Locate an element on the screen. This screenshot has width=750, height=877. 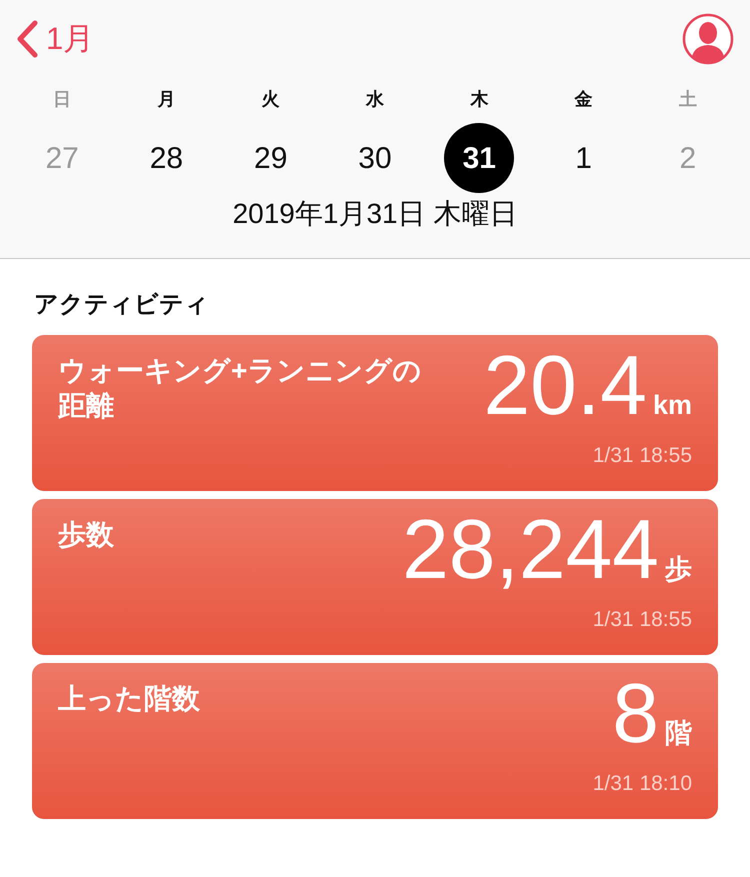
selected-date: 2019年1月31日 木曜日 is located at coordinates (375, 214).